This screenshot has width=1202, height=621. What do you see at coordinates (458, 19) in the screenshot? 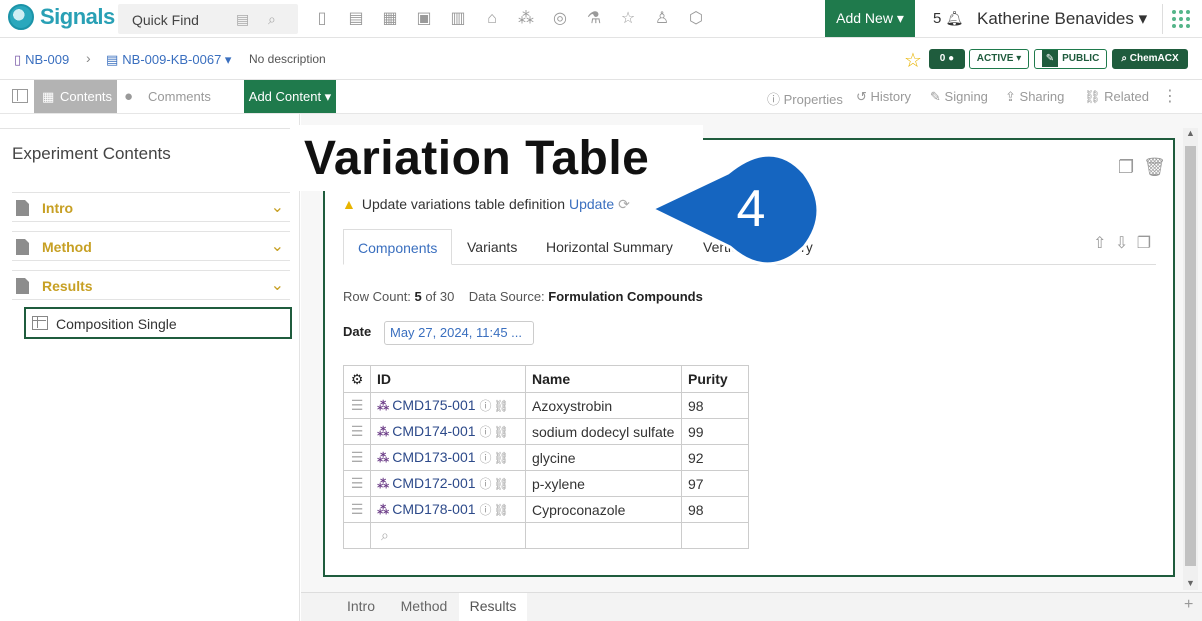
I see `task-icon: ▥` at bounding box center [458, 19].